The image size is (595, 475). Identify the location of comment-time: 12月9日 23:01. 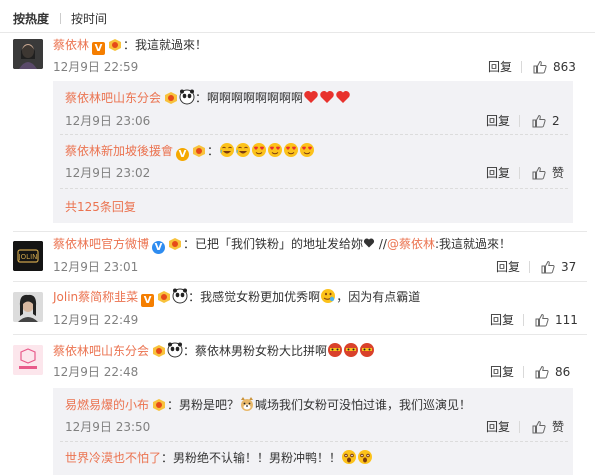
(96, 267).